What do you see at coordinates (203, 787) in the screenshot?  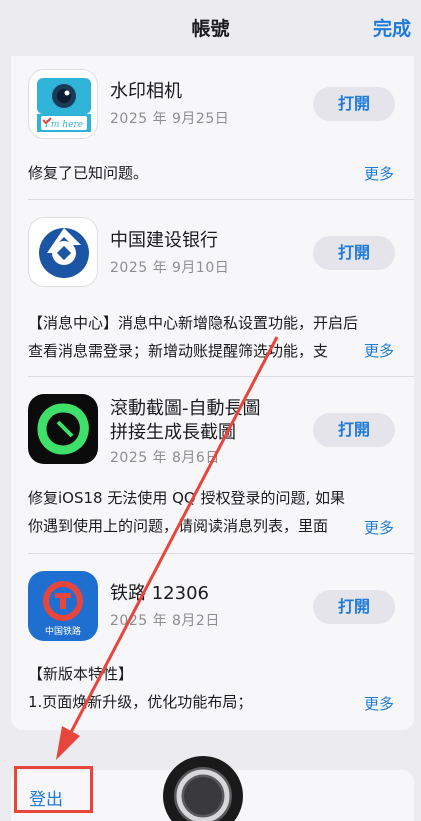 I see `assistive-touch-button` at bounding box center [203, 787].